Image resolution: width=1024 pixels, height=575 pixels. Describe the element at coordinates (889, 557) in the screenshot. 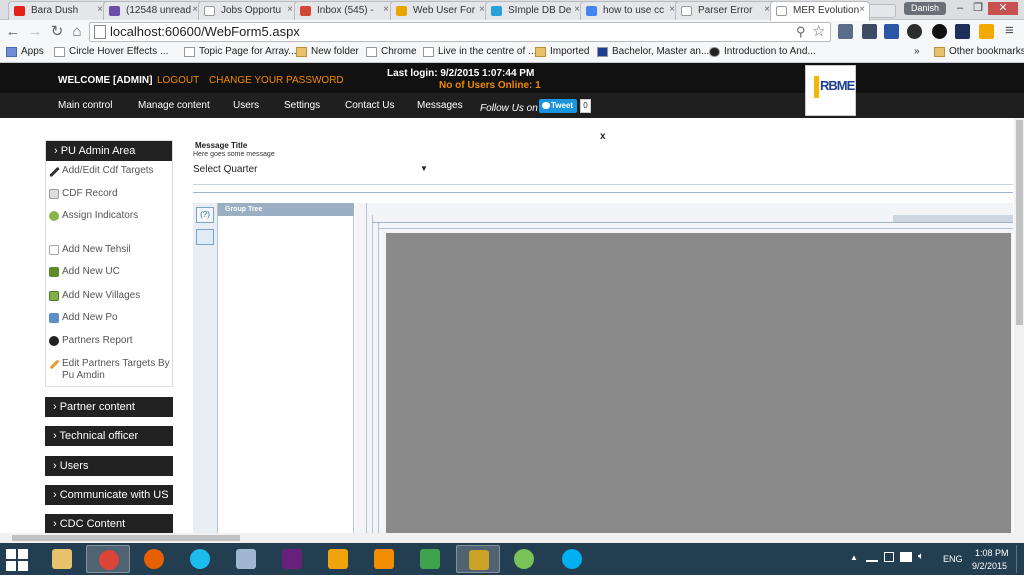

I see `action-center-icon` at that location.